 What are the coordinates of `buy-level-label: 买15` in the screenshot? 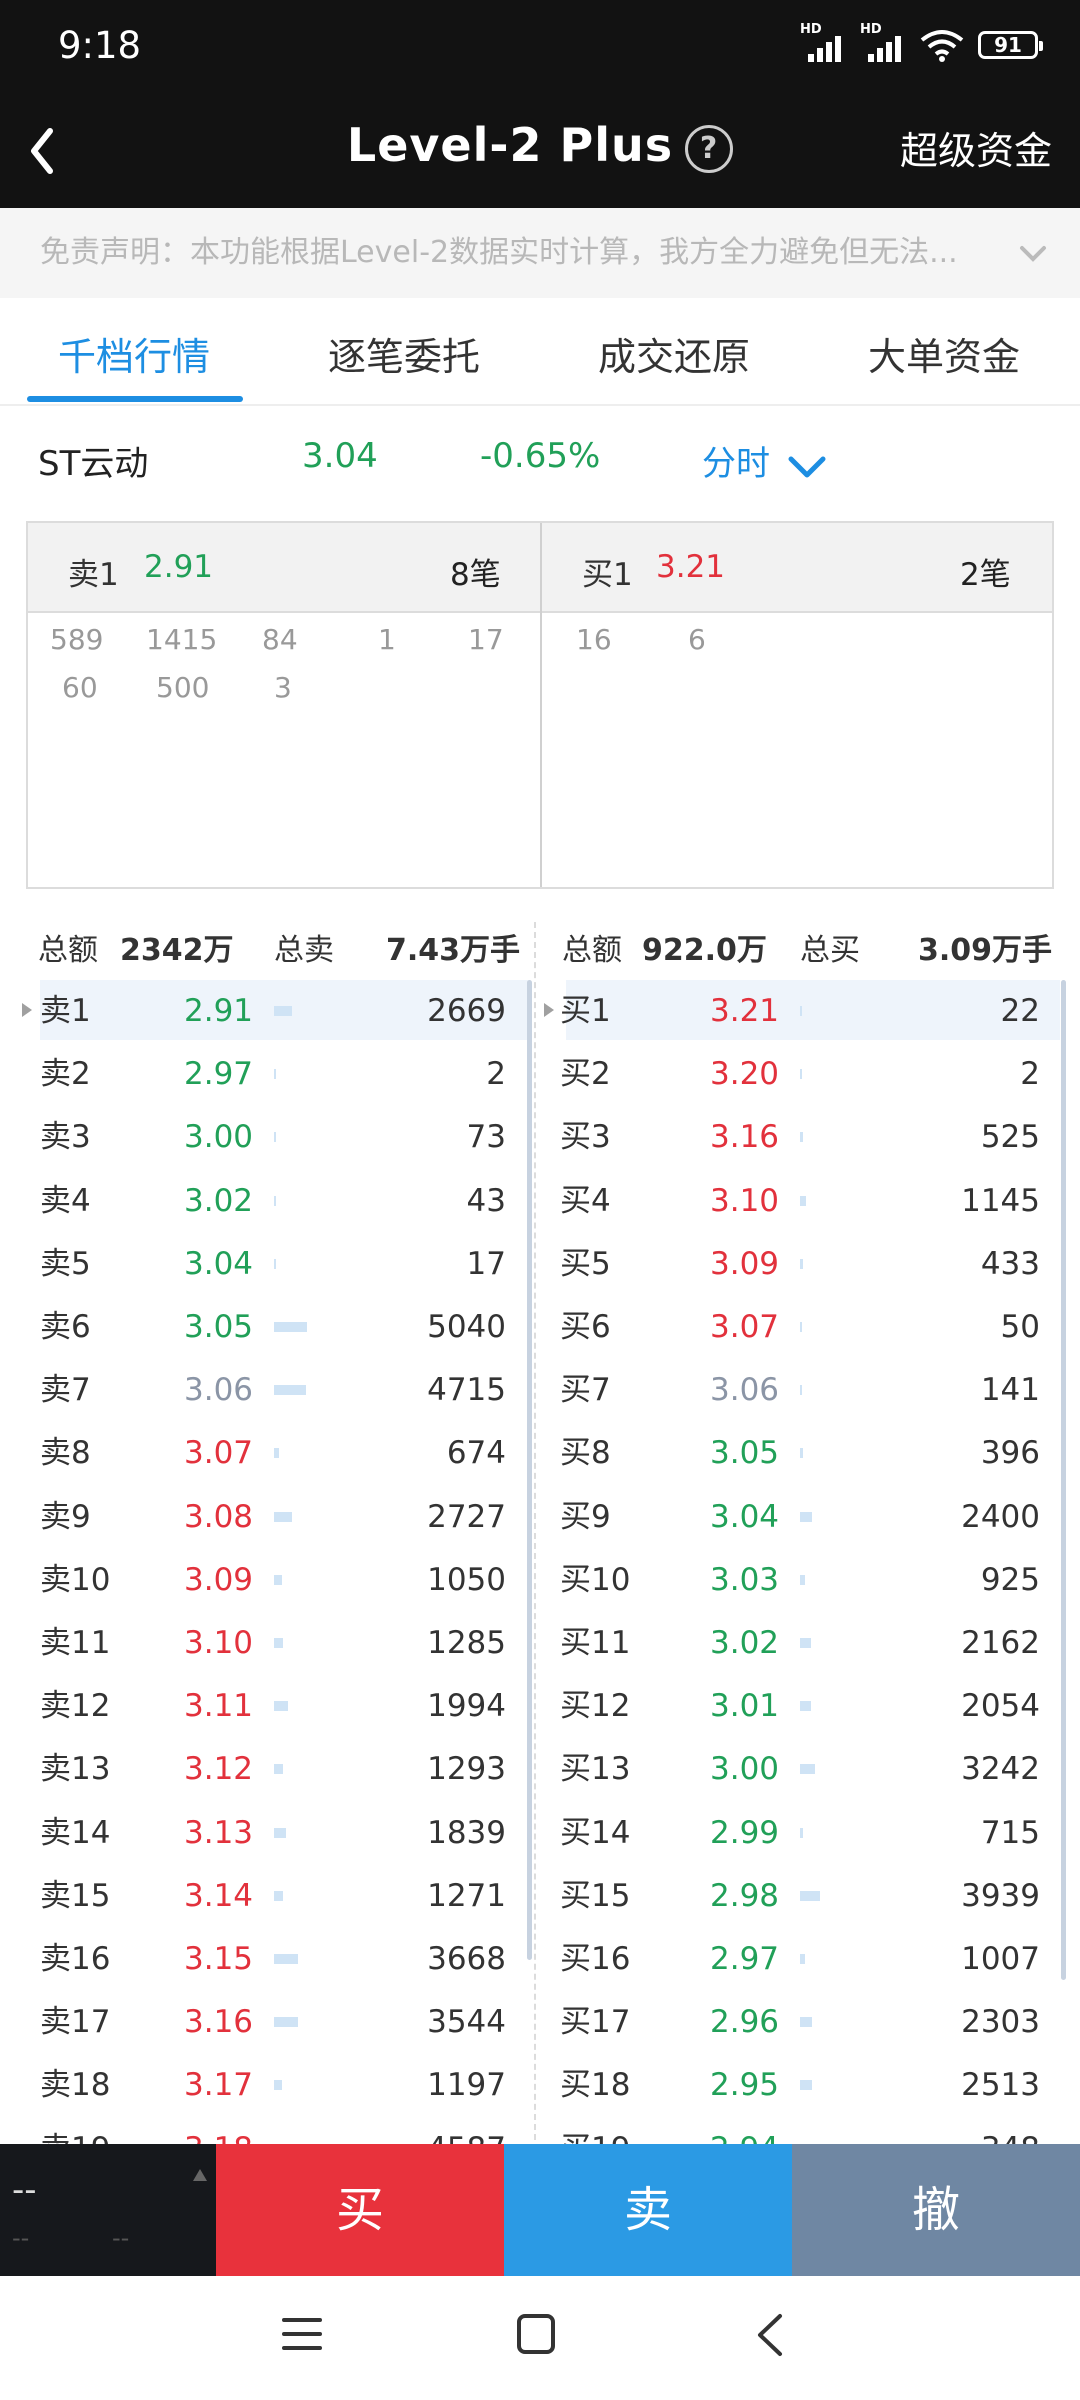 It's located at (595, 1895).